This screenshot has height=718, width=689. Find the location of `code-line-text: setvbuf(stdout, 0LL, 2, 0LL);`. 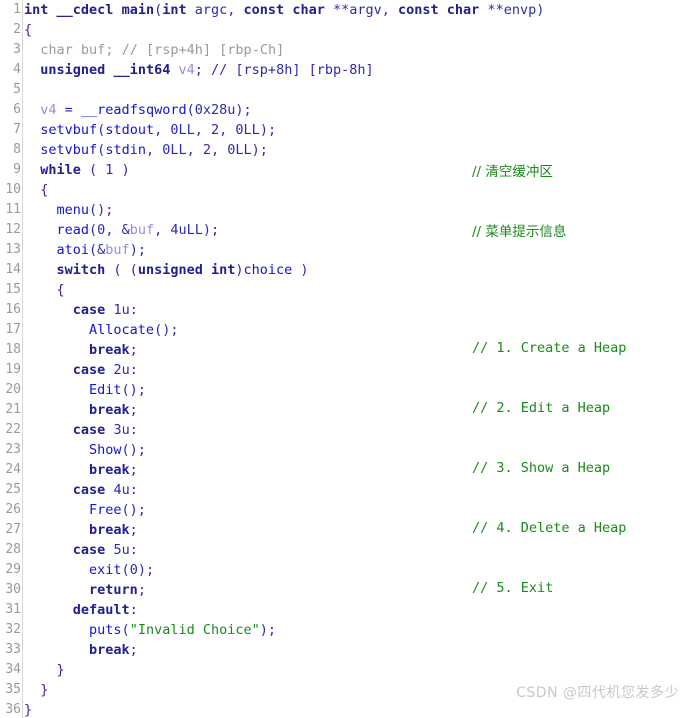

code-line-text: setvbuf(stdout, 0LL, 2, 0LL); is located at coordinates (356, 130).